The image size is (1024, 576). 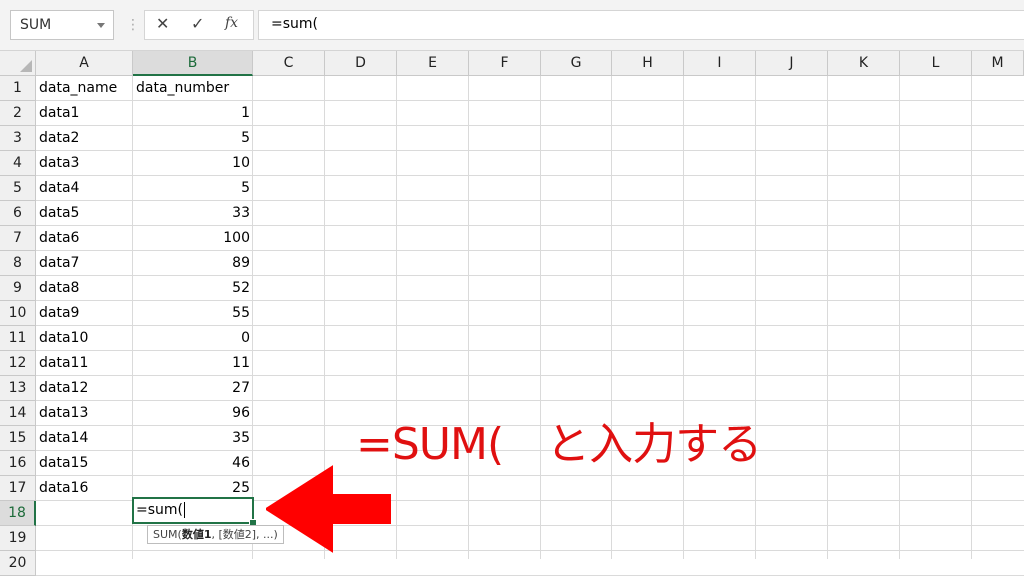 What do you see at coordinates (18, 163) in the screenshot?
I see `row-header-4: 4` at bounding box center [18, 163].